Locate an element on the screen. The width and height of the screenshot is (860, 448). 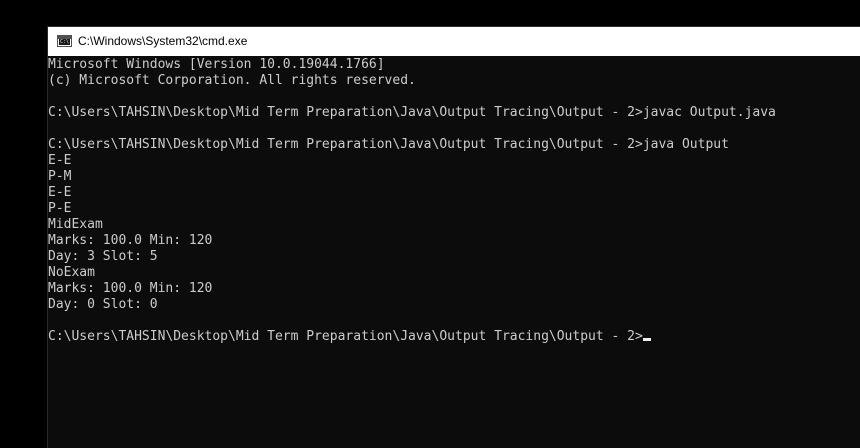
desktop-background-top is located at coordinates (430, 13).